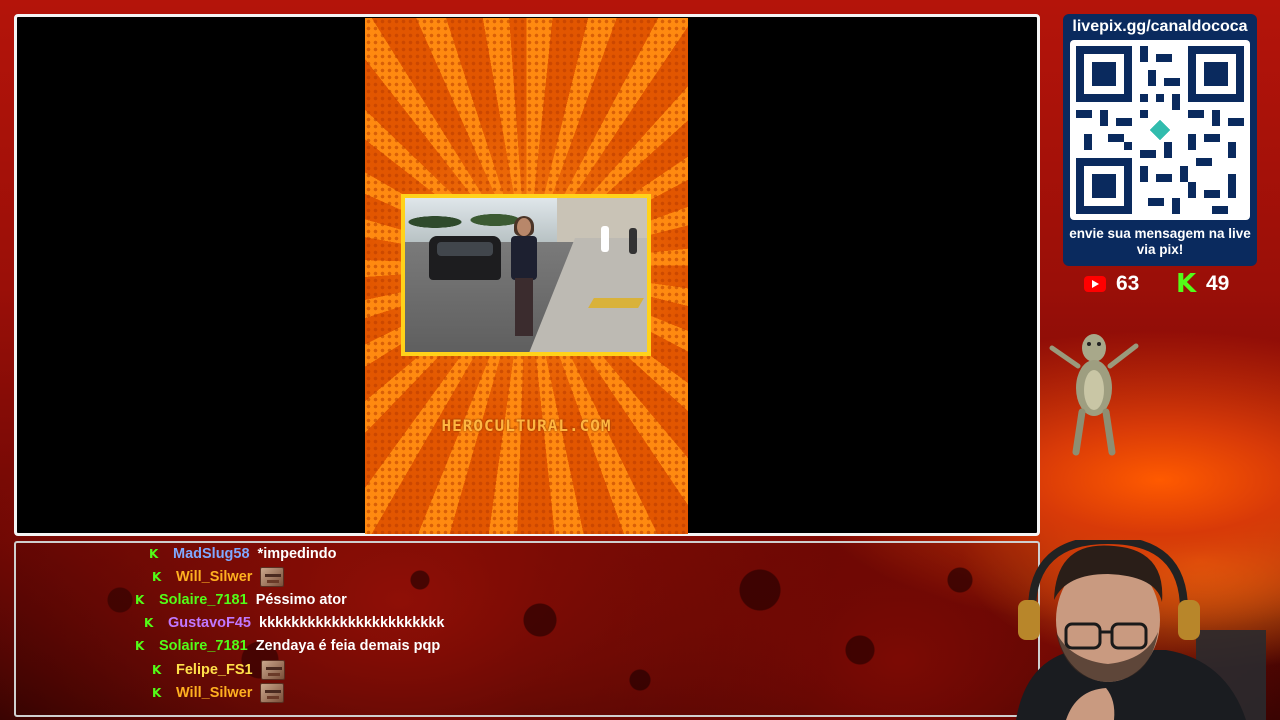 Image resolution: width=1280 pixels, height=720 pixels. Describe the element at coordinates (352, 623) in the screenshot. I see `chat-text: kkkkkkkkkkkkkkkkkkkkkkk` at that location.